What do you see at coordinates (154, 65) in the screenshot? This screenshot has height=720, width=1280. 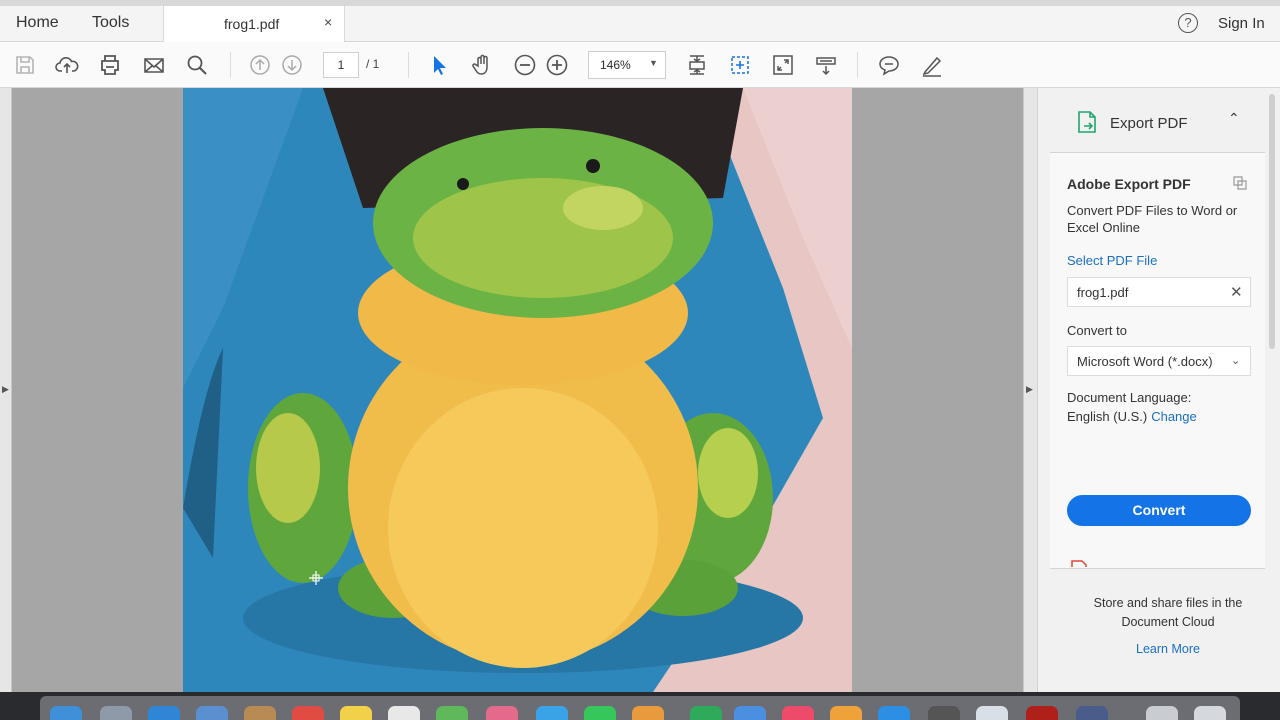 I see `email-icon` at bounding box center [154, 65].